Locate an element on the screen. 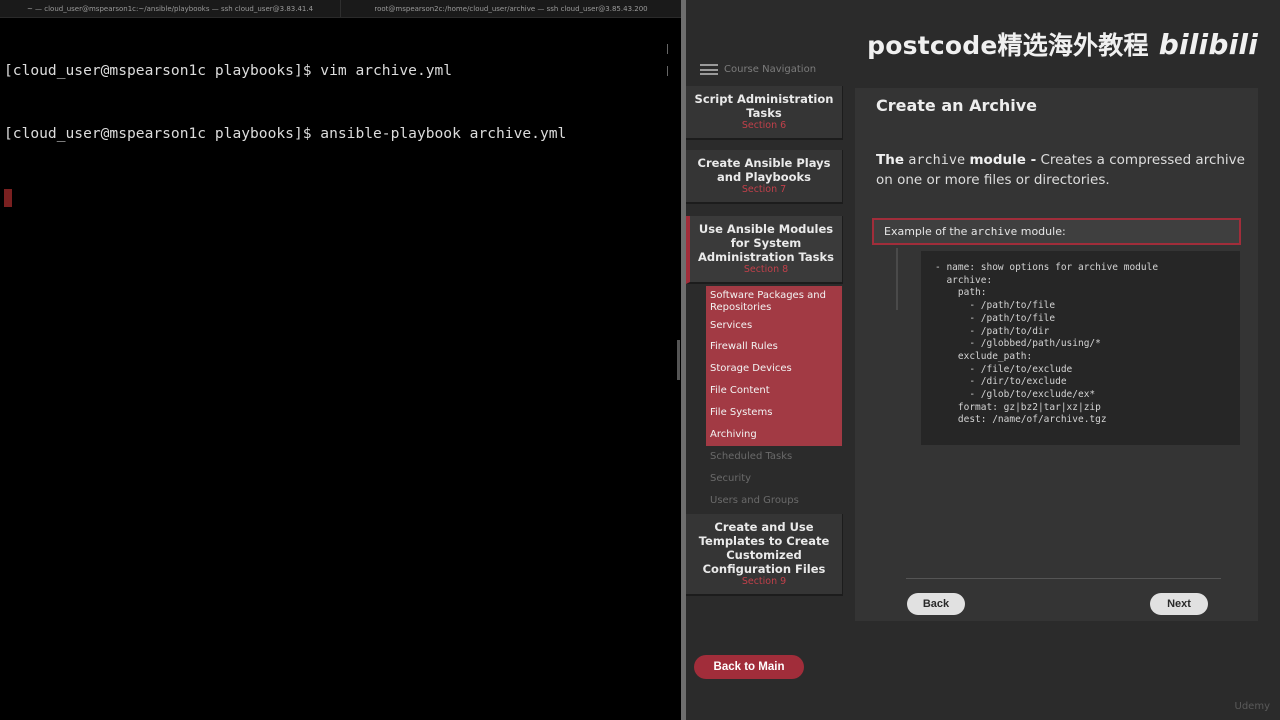 This screenshot has height=720, width=1280. section-number: Section 9 is located at coordinates (764, 581).